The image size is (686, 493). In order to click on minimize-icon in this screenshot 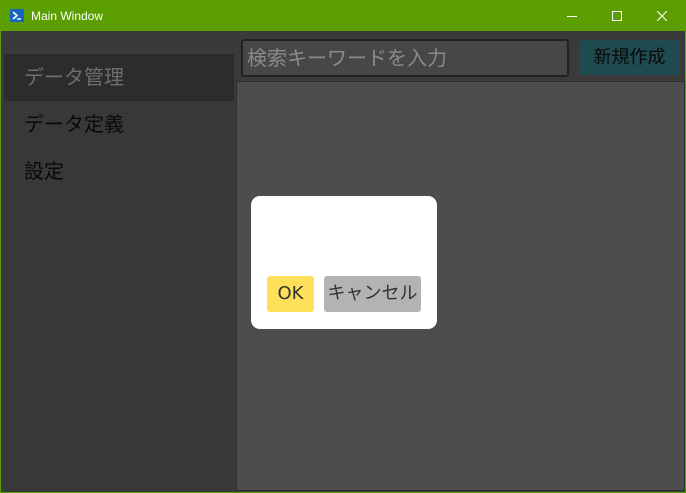, I will do `click(572, 16)`.